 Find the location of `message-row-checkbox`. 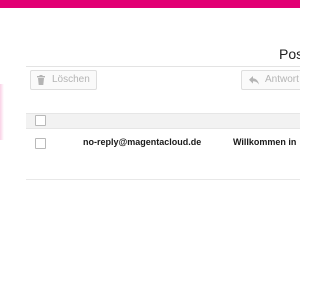

message-row-checkbox is located at coordinates (40, 143).